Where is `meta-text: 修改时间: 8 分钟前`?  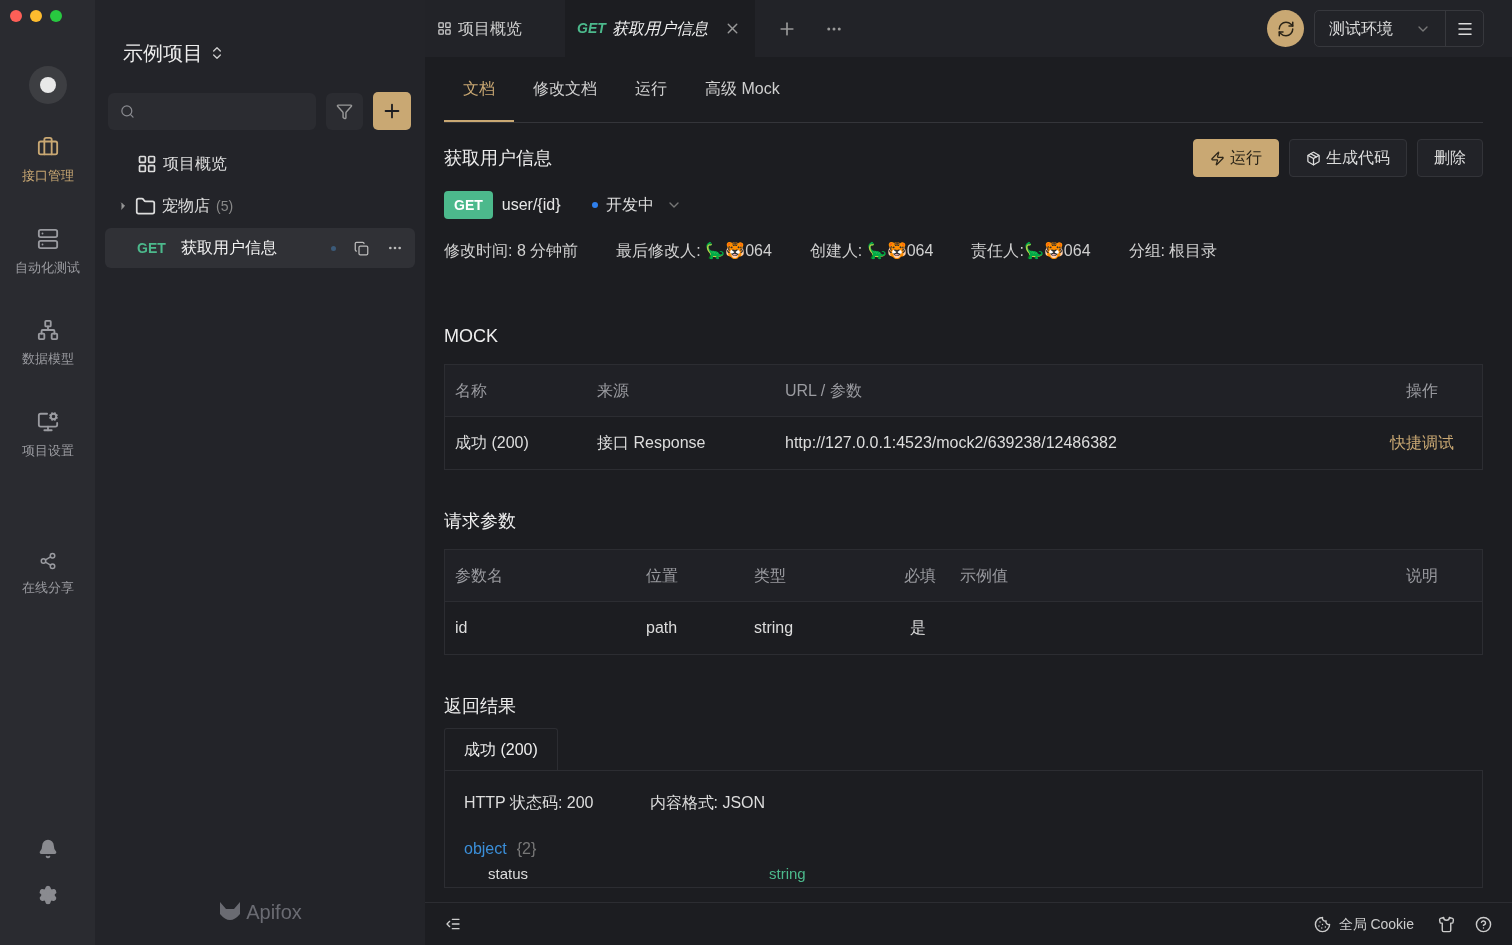 meta-text: 修改时间: 8 分钟前 is located at coordinates (511, 251).